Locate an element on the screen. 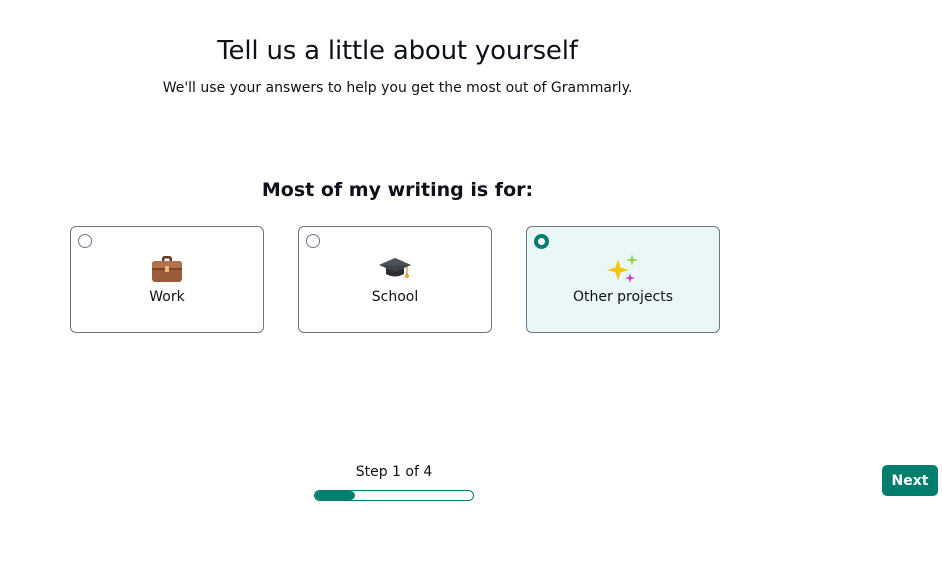  option-school: School is located at coordinates (395, 279).